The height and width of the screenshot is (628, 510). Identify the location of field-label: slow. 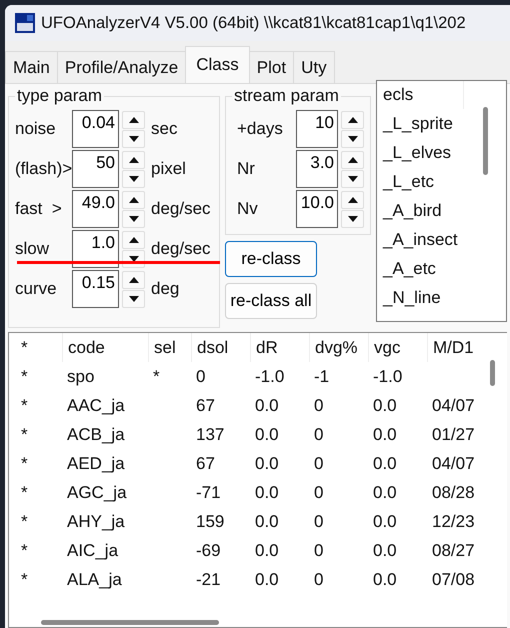
(32, 249).